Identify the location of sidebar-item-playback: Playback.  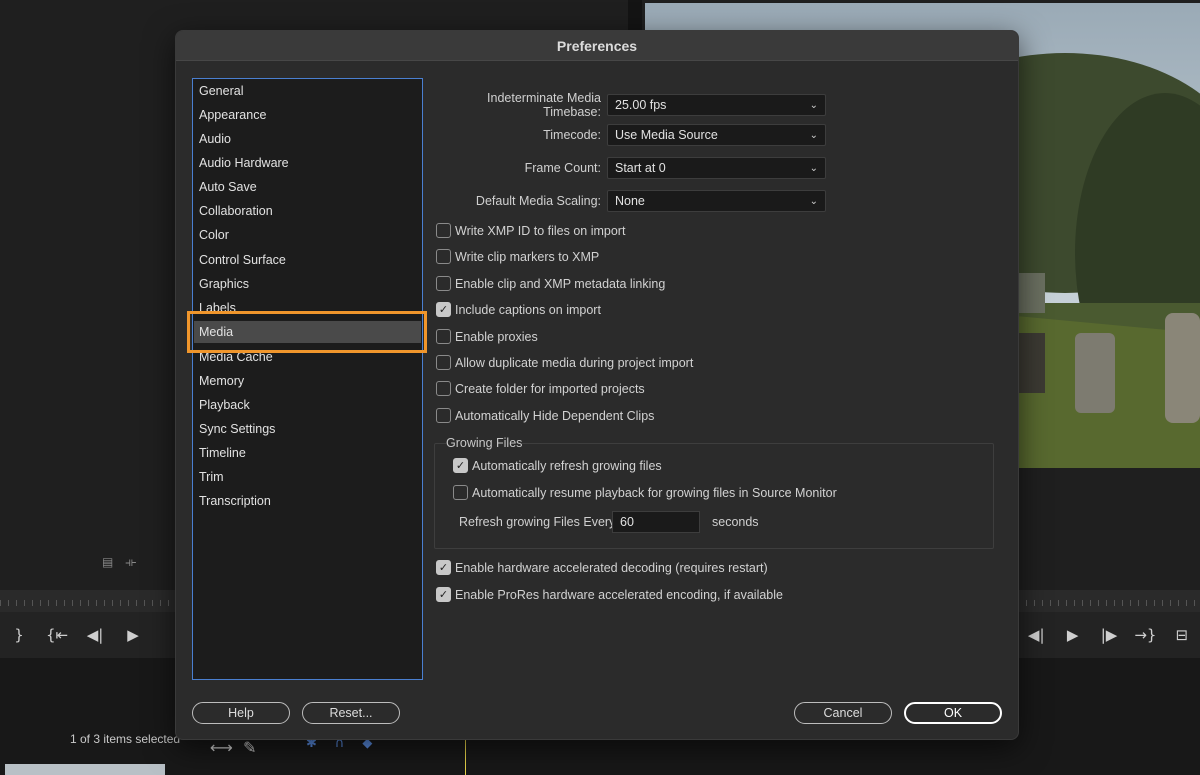
(224, 405).